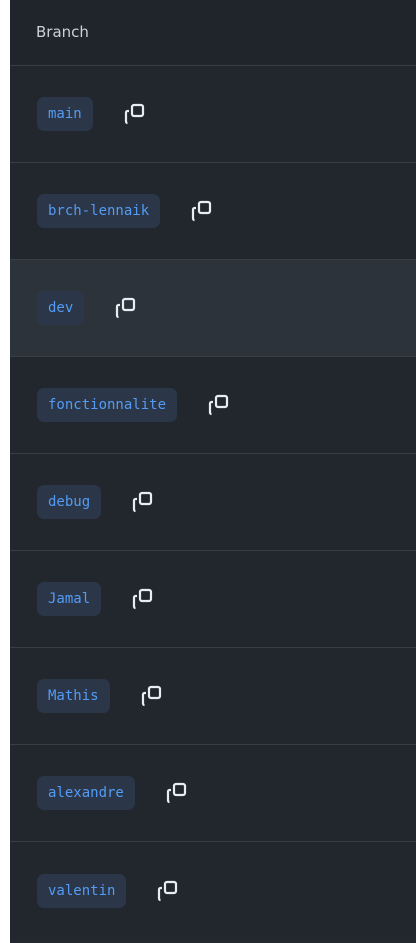 Image resolution: width=416 pixels, height=943 pixels. I want to click on branch-row: alexandre, so click(213, 793).